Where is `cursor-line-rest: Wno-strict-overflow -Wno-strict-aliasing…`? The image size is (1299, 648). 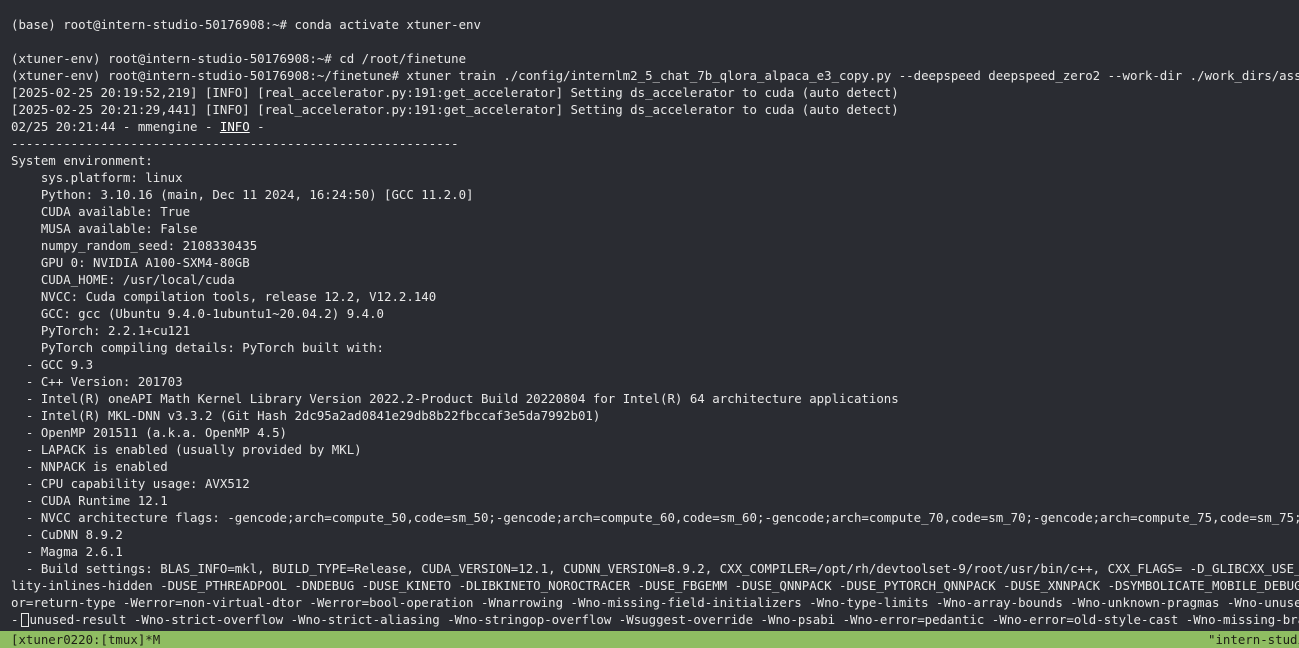
cursor-line-rest: Wno-strict-overflow -Wno-strict-aliasing… is located at coordinates (720, 619).